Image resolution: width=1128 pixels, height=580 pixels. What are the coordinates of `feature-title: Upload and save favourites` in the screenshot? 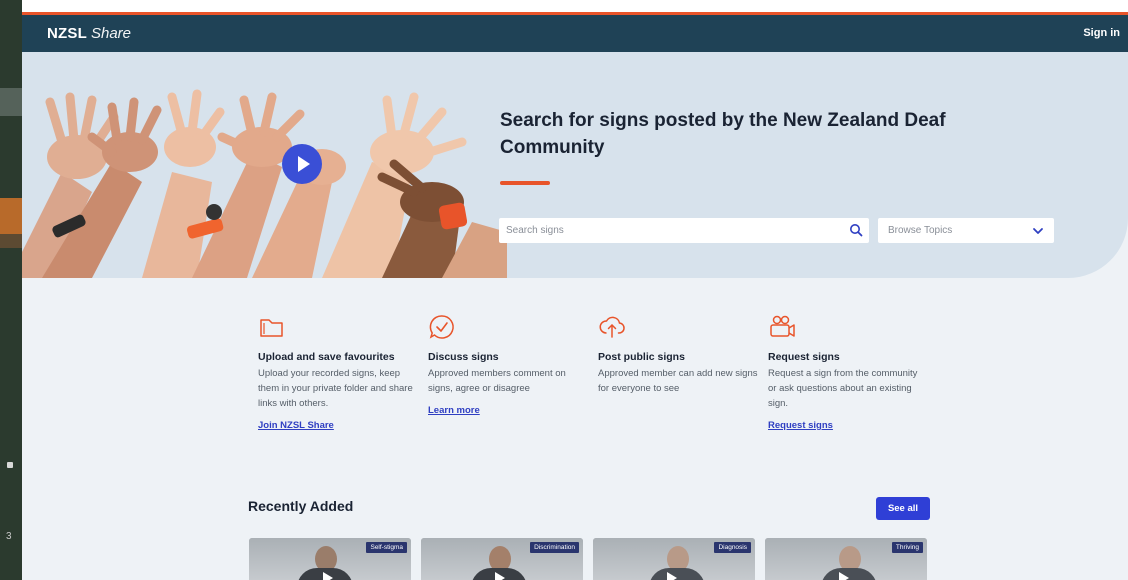 It's located at (326, 357).